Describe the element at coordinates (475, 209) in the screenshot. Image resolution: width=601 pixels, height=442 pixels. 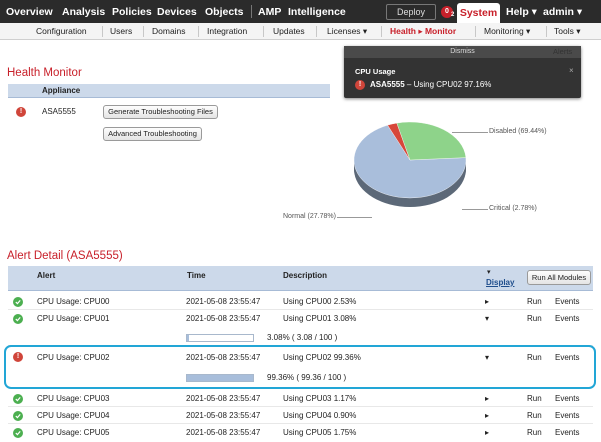
I see `pie-leader-critical` at that location.